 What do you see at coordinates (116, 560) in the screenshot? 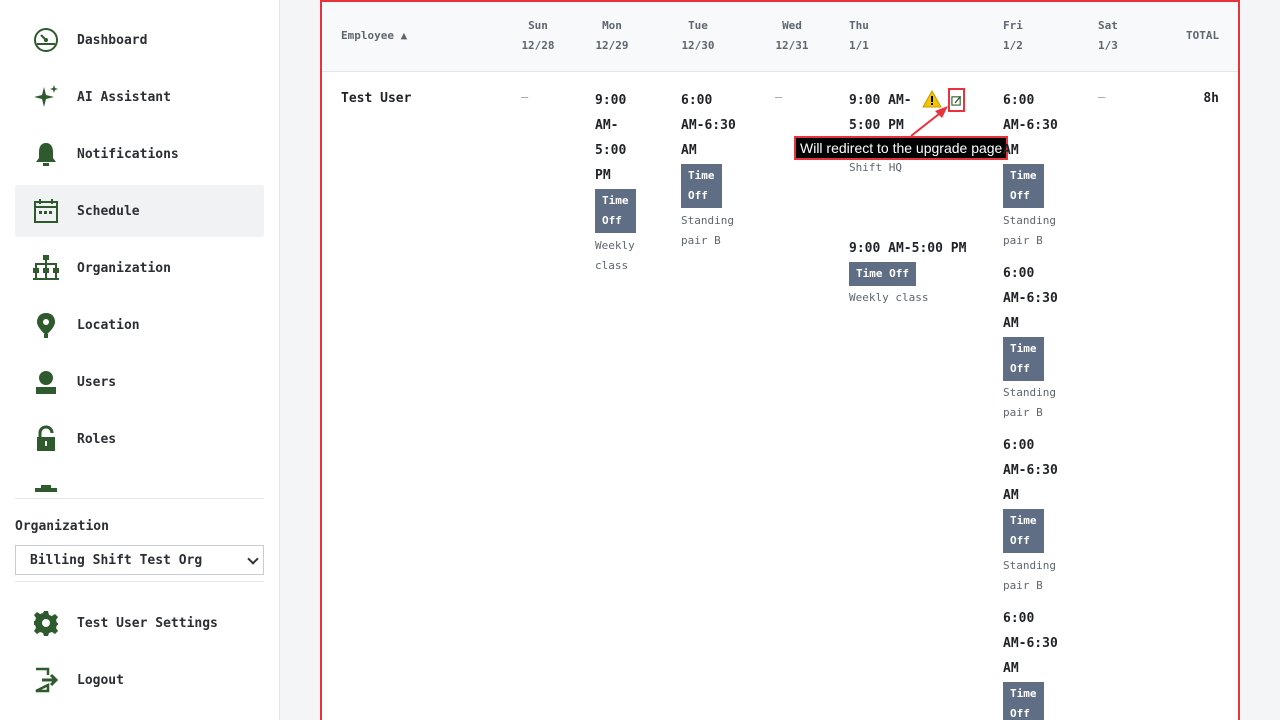
I see `org-select-value: Billing Shift Test Org` at bounding box center [116, 560].